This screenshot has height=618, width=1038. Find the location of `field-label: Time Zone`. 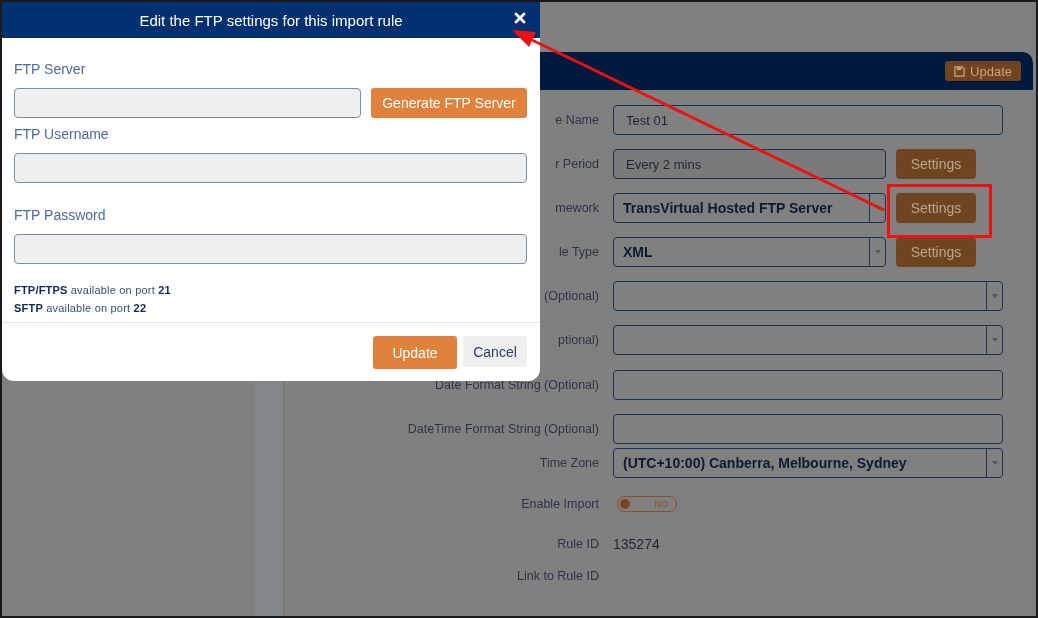

field-label: Time Zone is located at coordinates (568, 463).